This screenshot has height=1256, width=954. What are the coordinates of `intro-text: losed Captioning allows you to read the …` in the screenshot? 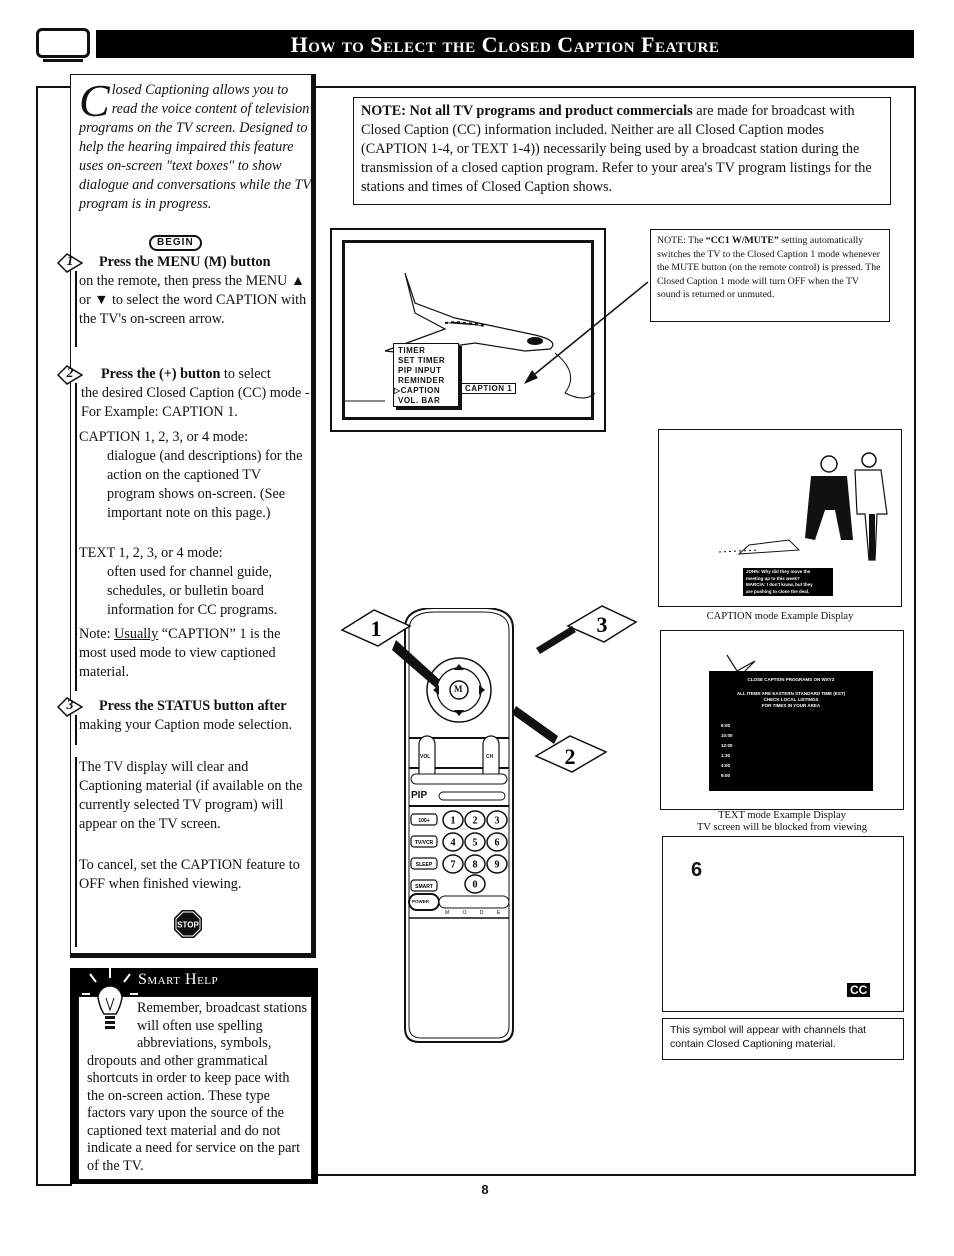 It's located at (195, 147).